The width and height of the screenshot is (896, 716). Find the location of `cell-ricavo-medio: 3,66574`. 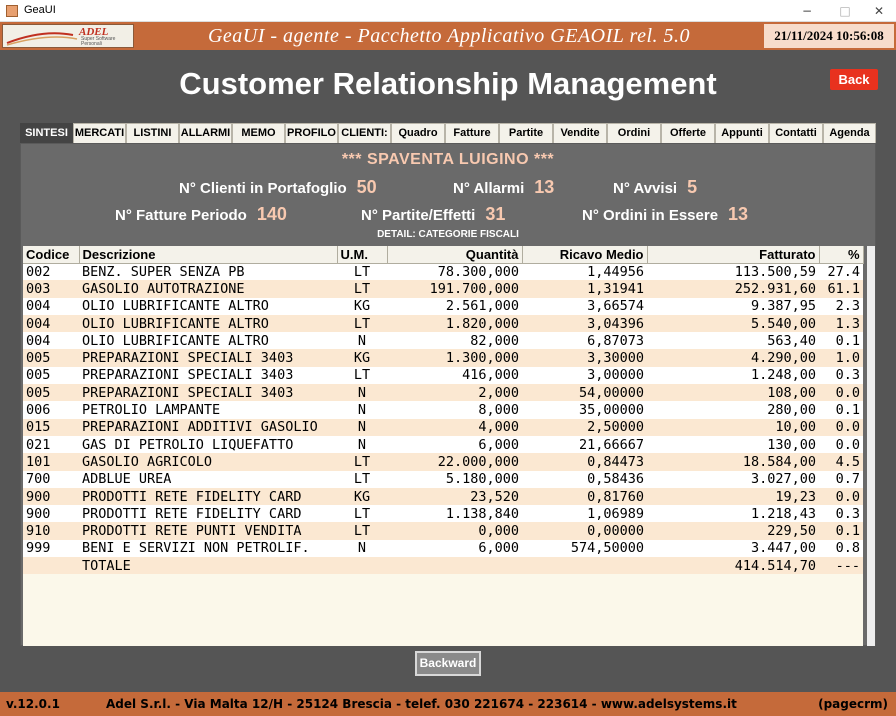

cell-ricavo-medio: 3,66574 is located at coordinates (584, 306).